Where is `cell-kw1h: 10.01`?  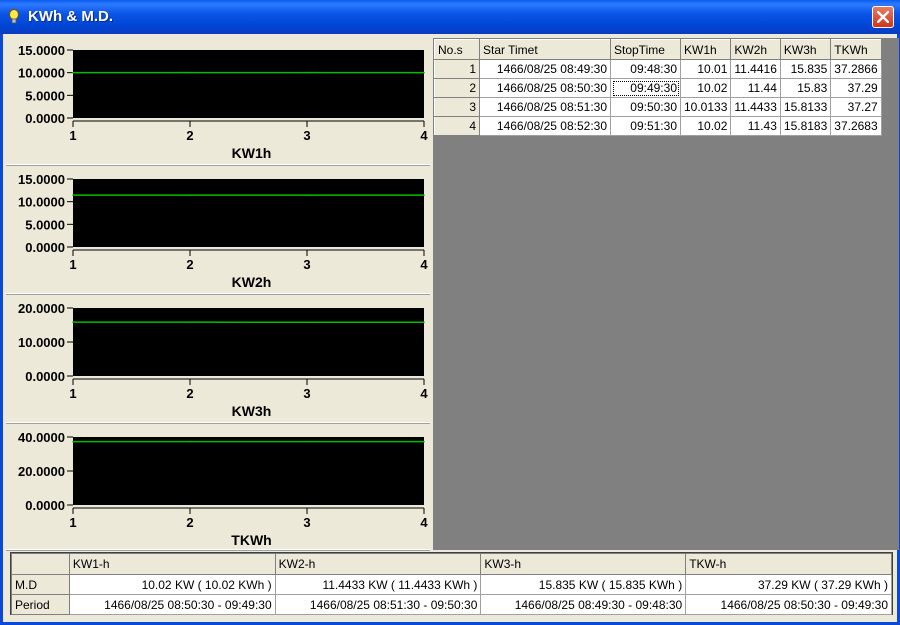
cell-kw1h: 10.01 is located at coordinates (705, 69).